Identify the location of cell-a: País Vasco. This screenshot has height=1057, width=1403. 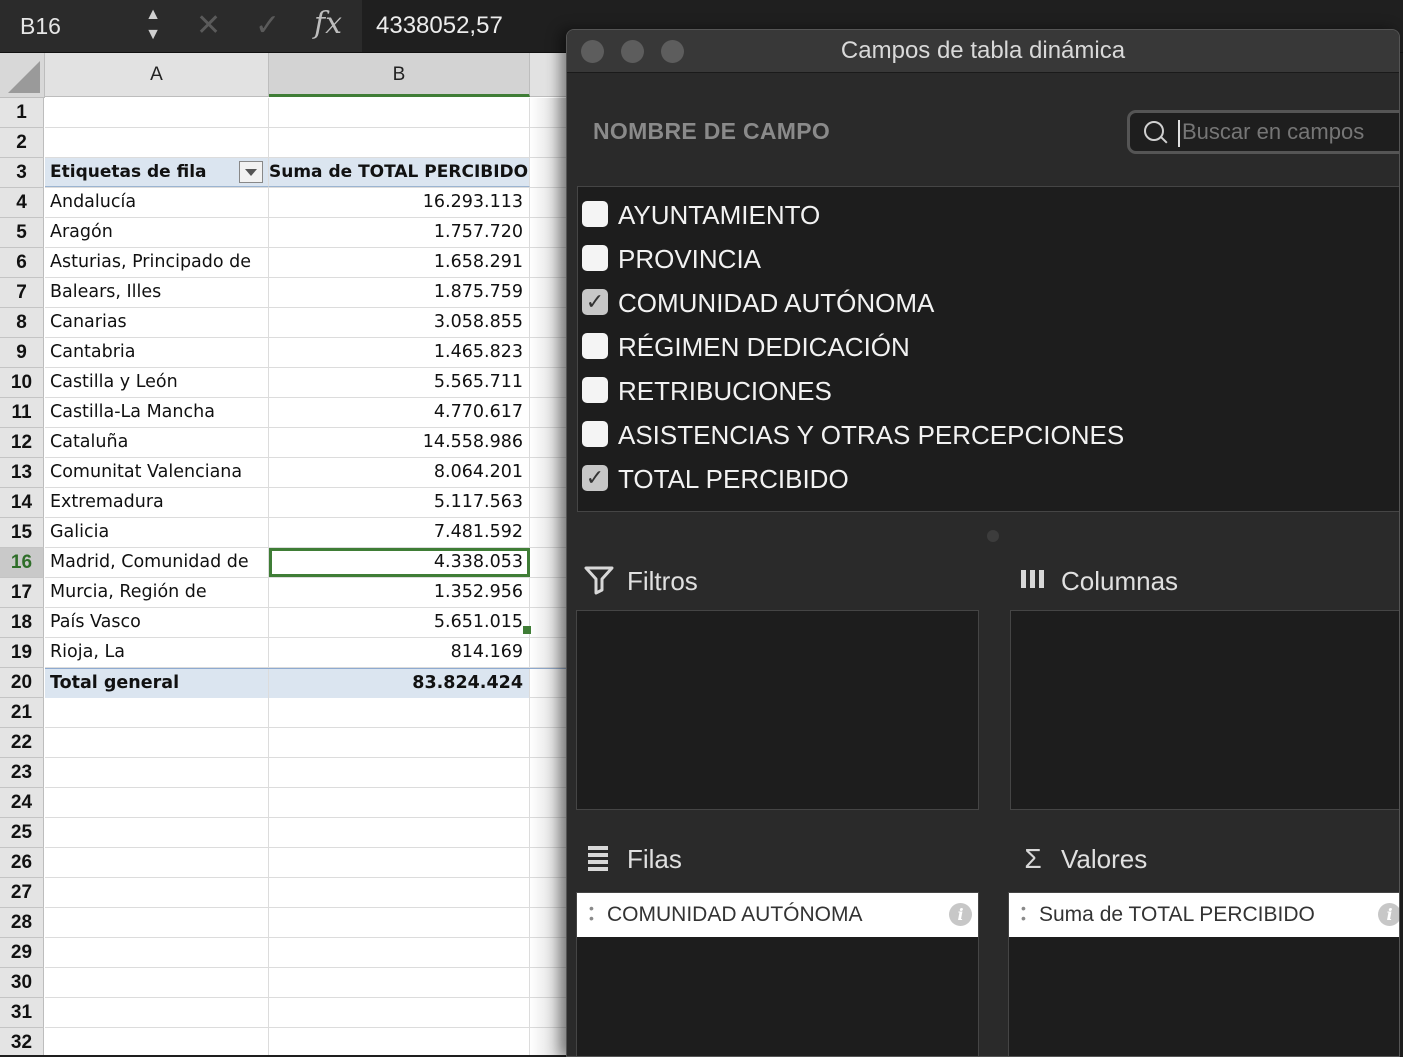
(157, 622).